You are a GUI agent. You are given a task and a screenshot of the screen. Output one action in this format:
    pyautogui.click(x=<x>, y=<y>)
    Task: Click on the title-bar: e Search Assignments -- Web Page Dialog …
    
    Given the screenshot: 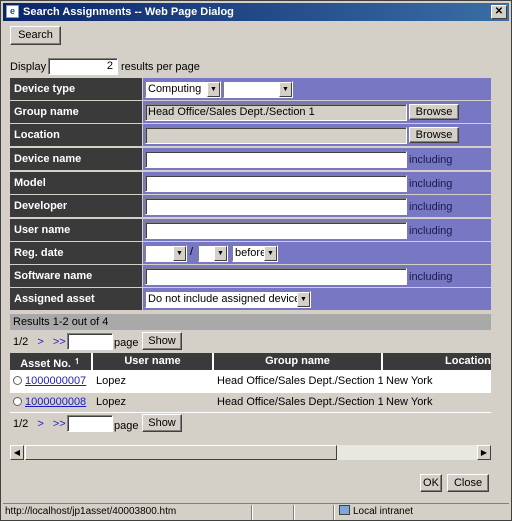 What is the action you would take?
    pyautogui.click(x=256, y=12)
    